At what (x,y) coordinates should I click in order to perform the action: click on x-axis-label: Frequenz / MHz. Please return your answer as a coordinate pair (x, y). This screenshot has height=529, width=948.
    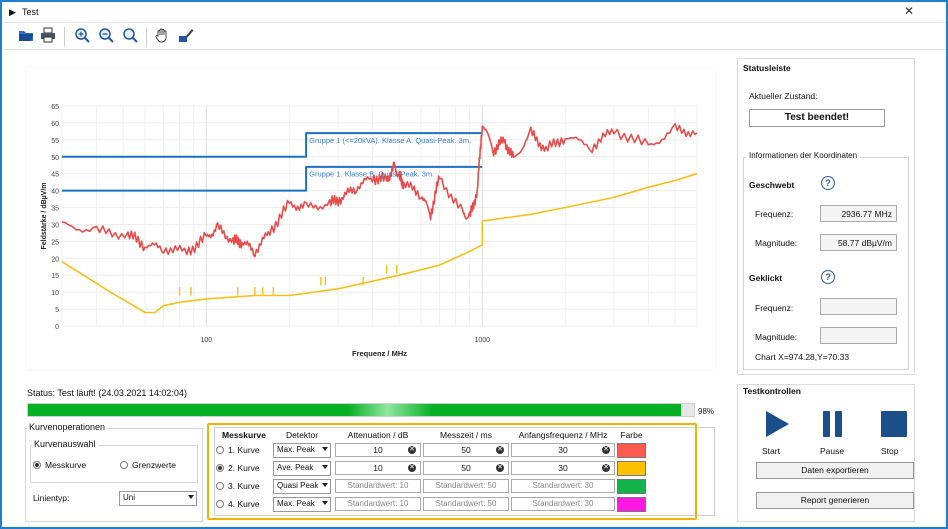
    Looking at the image, I should click on (379, 353).